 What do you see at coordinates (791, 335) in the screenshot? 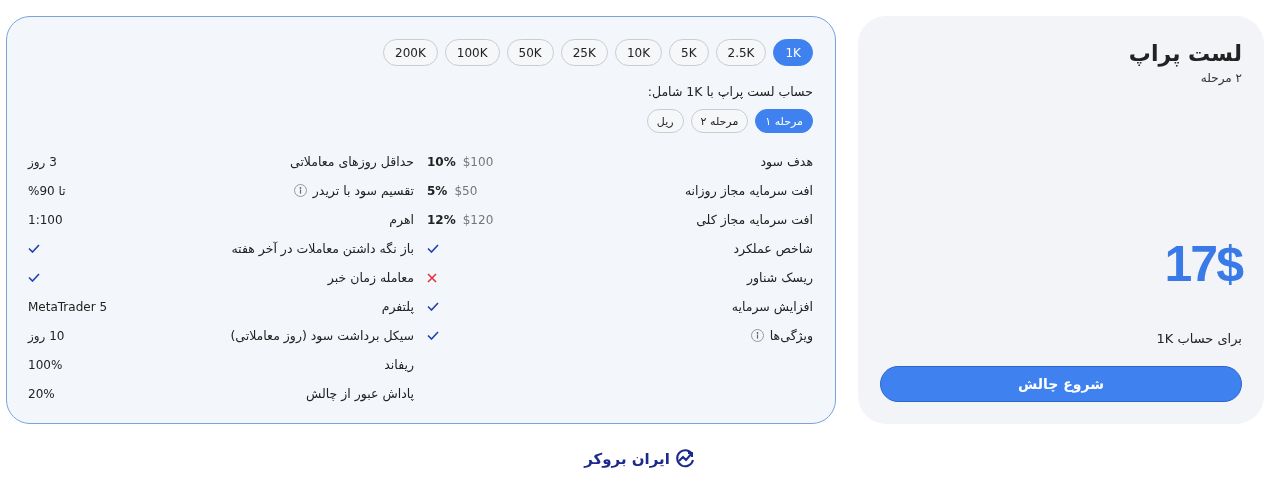
I see `detail-label: ویژگی‌ها` at bounding box center [791, 335].